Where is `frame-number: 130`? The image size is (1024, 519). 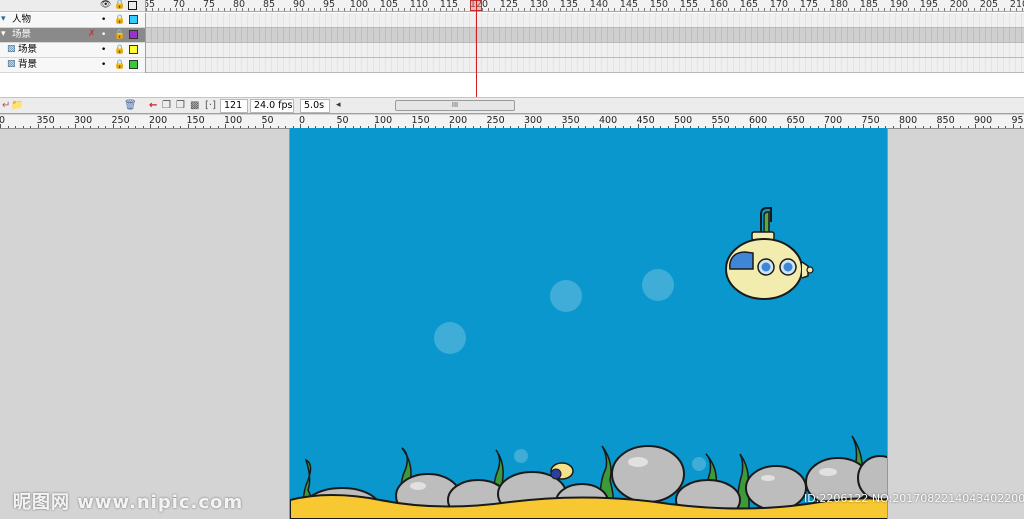
frame-number: 130 is located at coordinates (539, 5).